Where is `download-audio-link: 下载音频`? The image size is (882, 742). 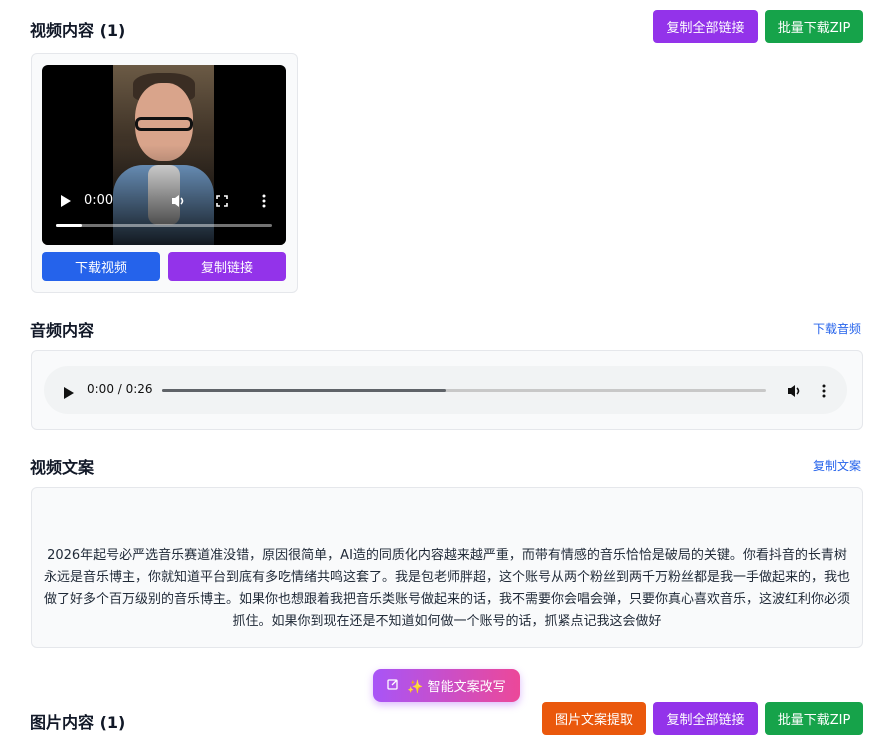 download-audio-link: 下载音频 is located at coordinates (837, 328).